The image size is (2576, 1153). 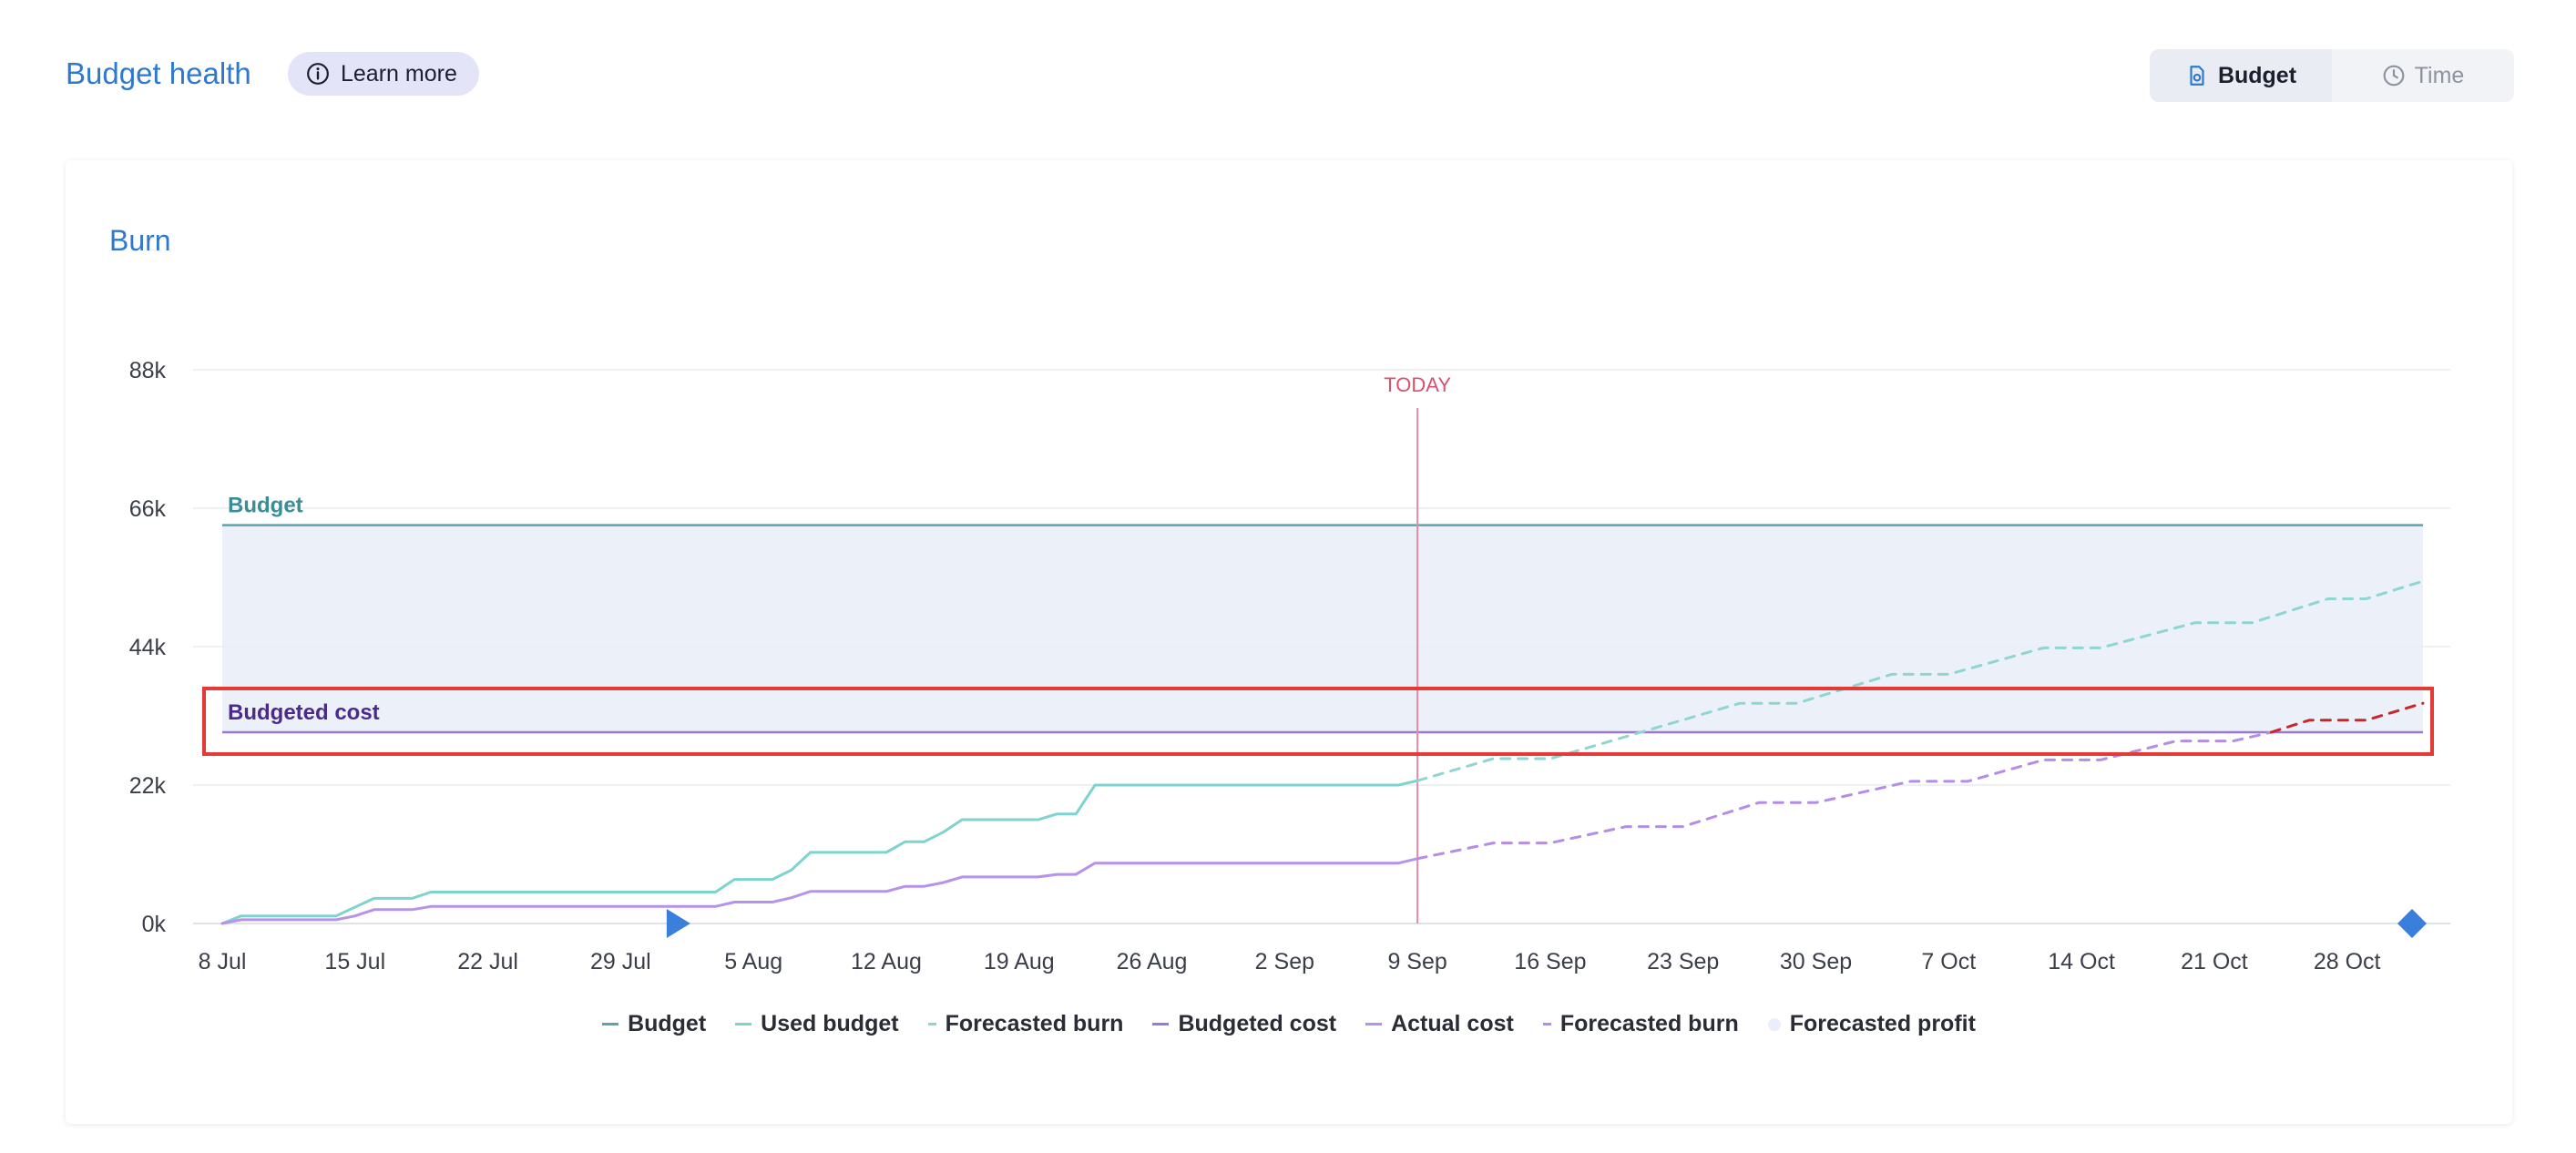 I want to click on view-toggle: Budget Time, so click(x=2332, y=75).